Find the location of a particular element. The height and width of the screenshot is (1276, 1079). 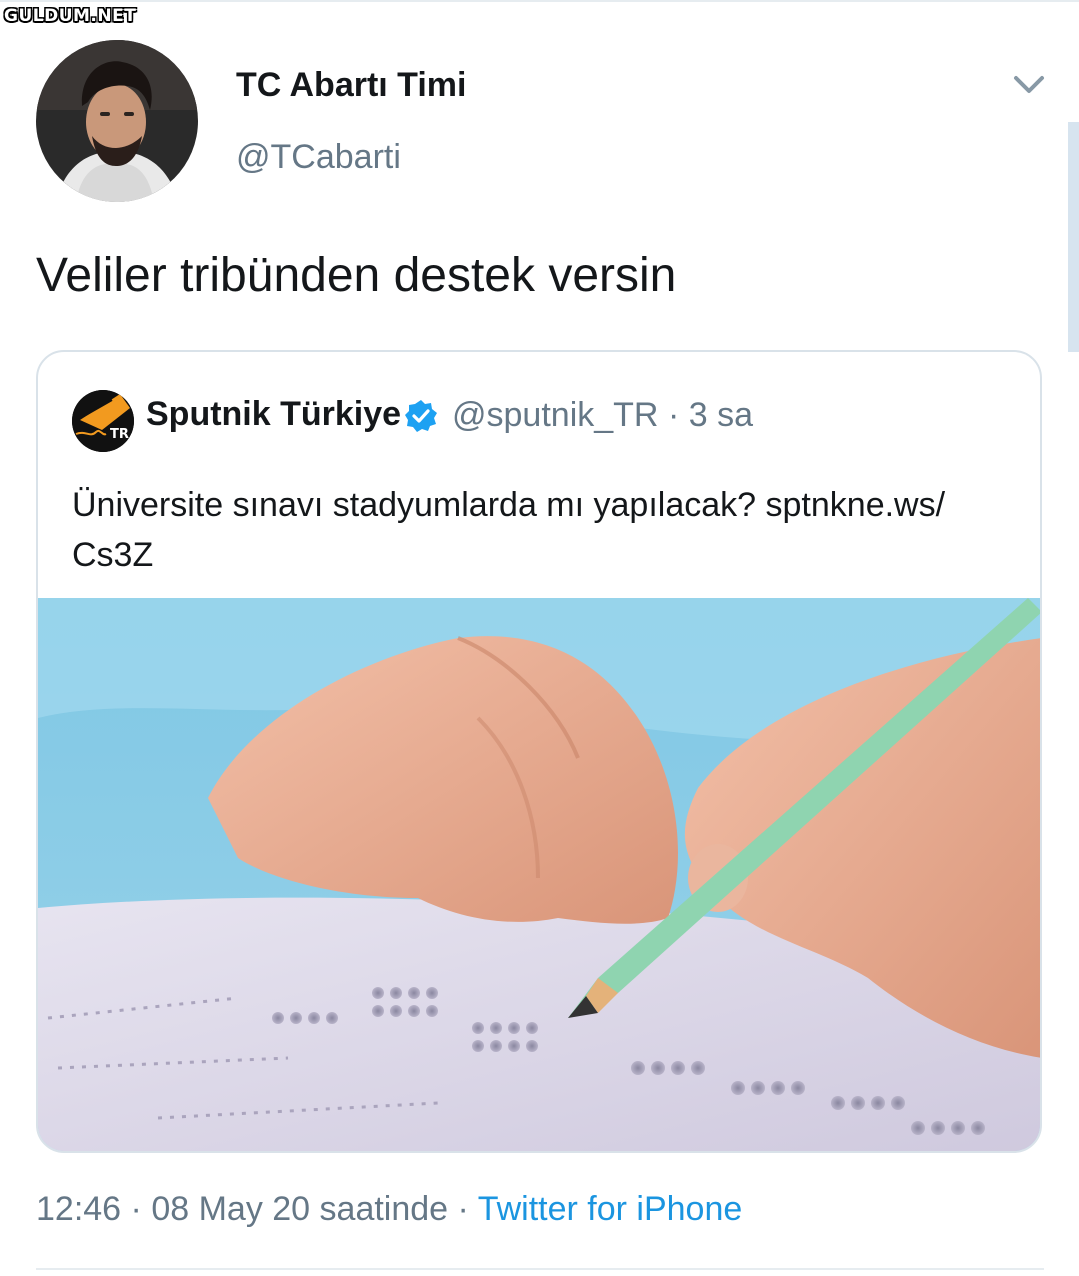

tweet-date: 08 May 20 saatinde is located at coordinates (299, 1209).